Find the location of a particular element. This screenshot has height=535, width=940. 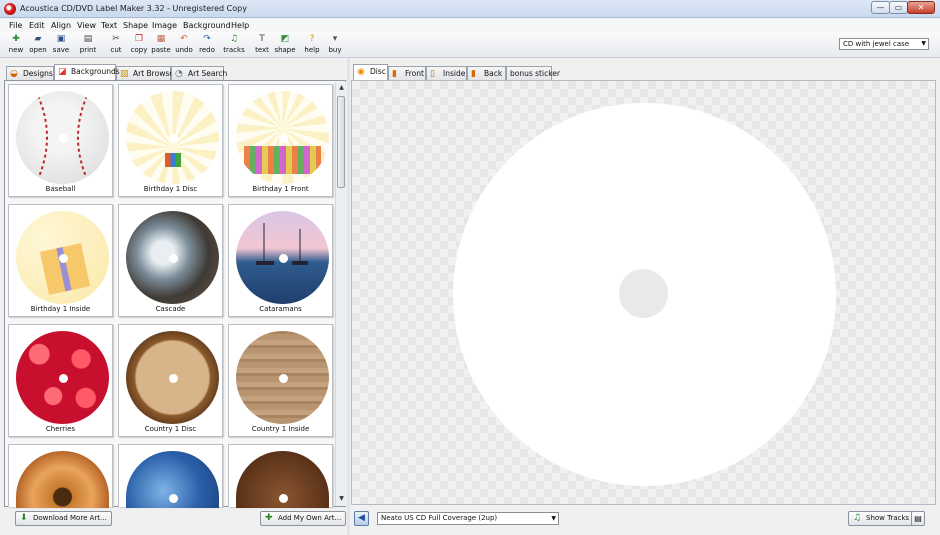

scroll-up-icon: ▲ is located at coordinates (341, 88).